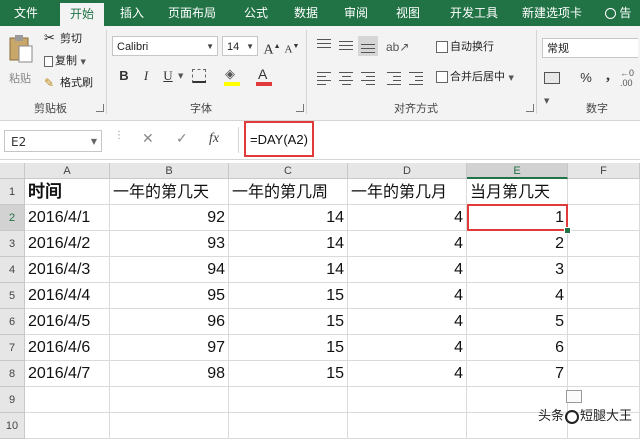  I want to click on cell-d3: 4, so click(407, 244).